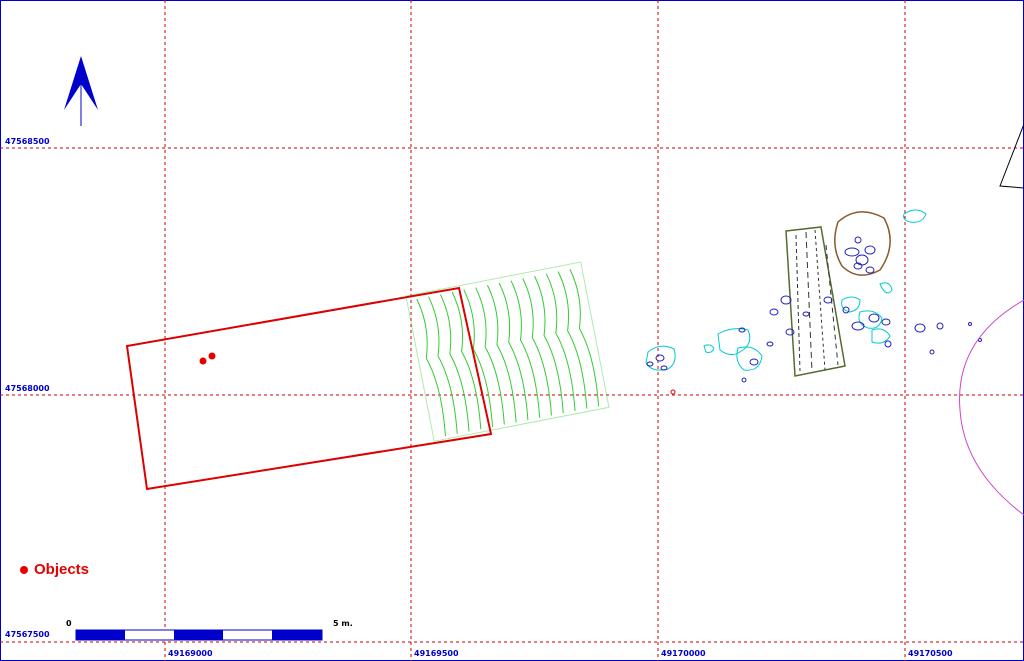 The height and width of the screenshot is (661, 1024). I want to click on grid-x-label: 49170500, so click(930, 653).